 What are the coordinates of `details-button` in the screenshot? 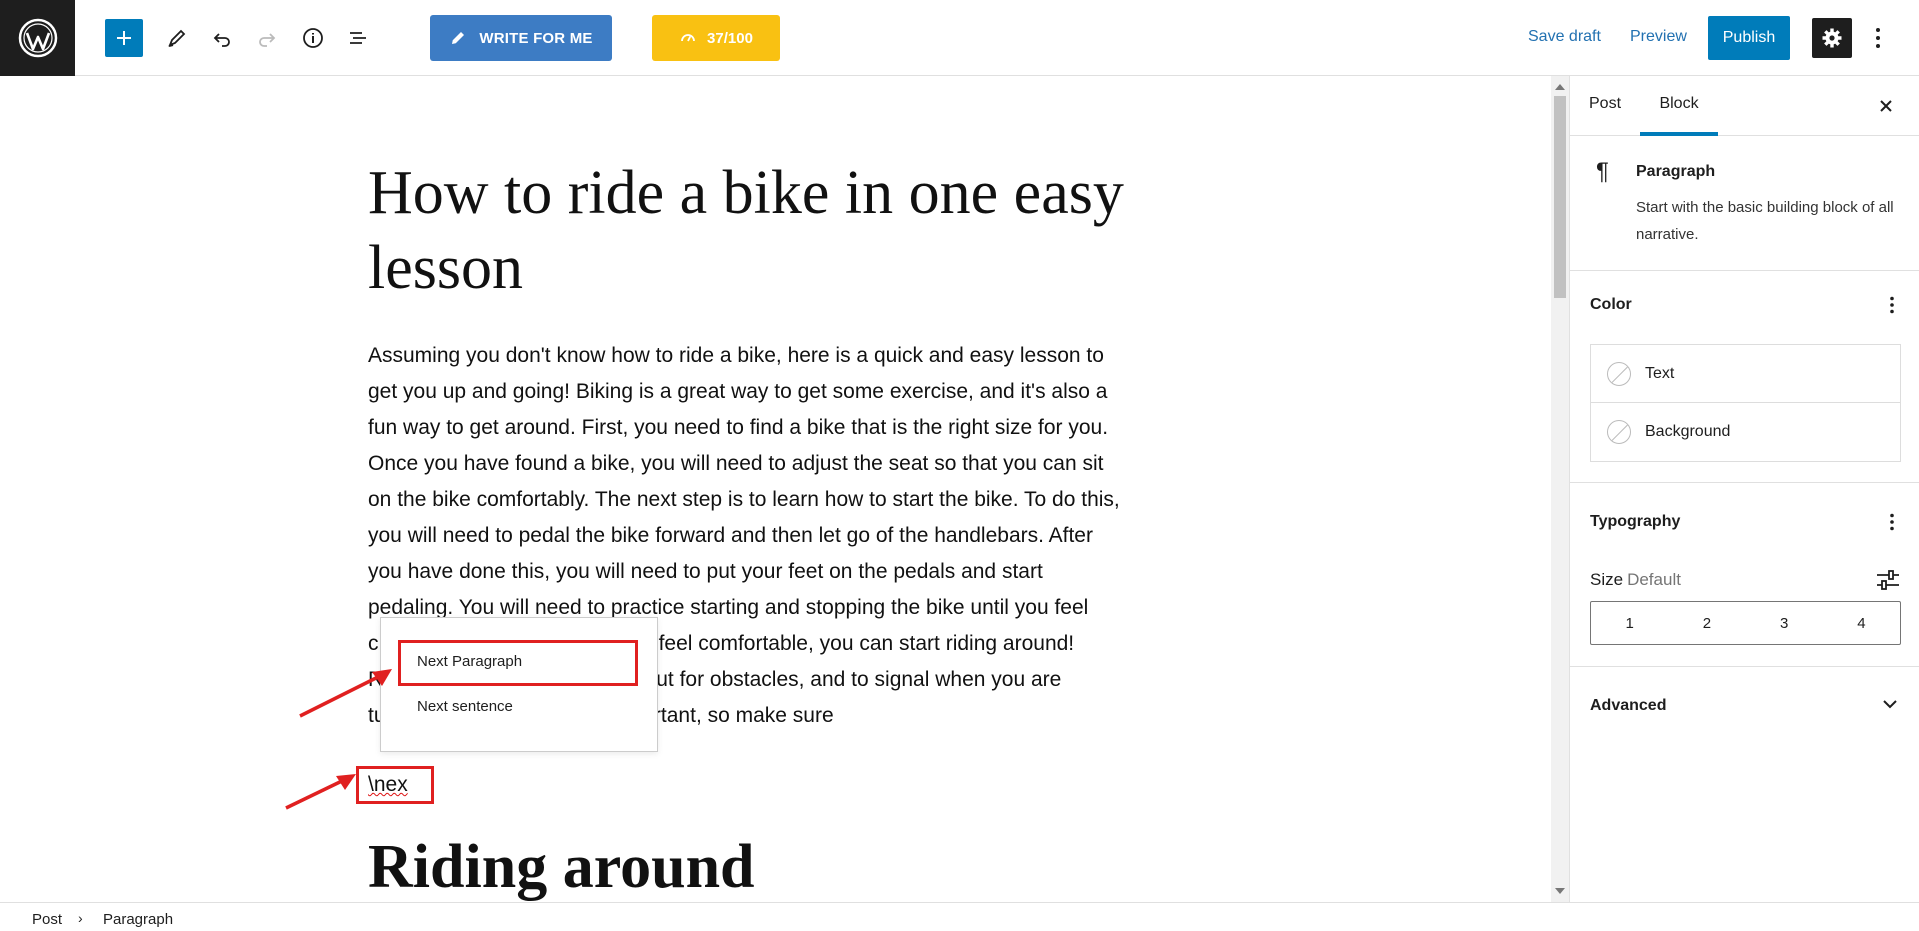 It's located at (313, 38).